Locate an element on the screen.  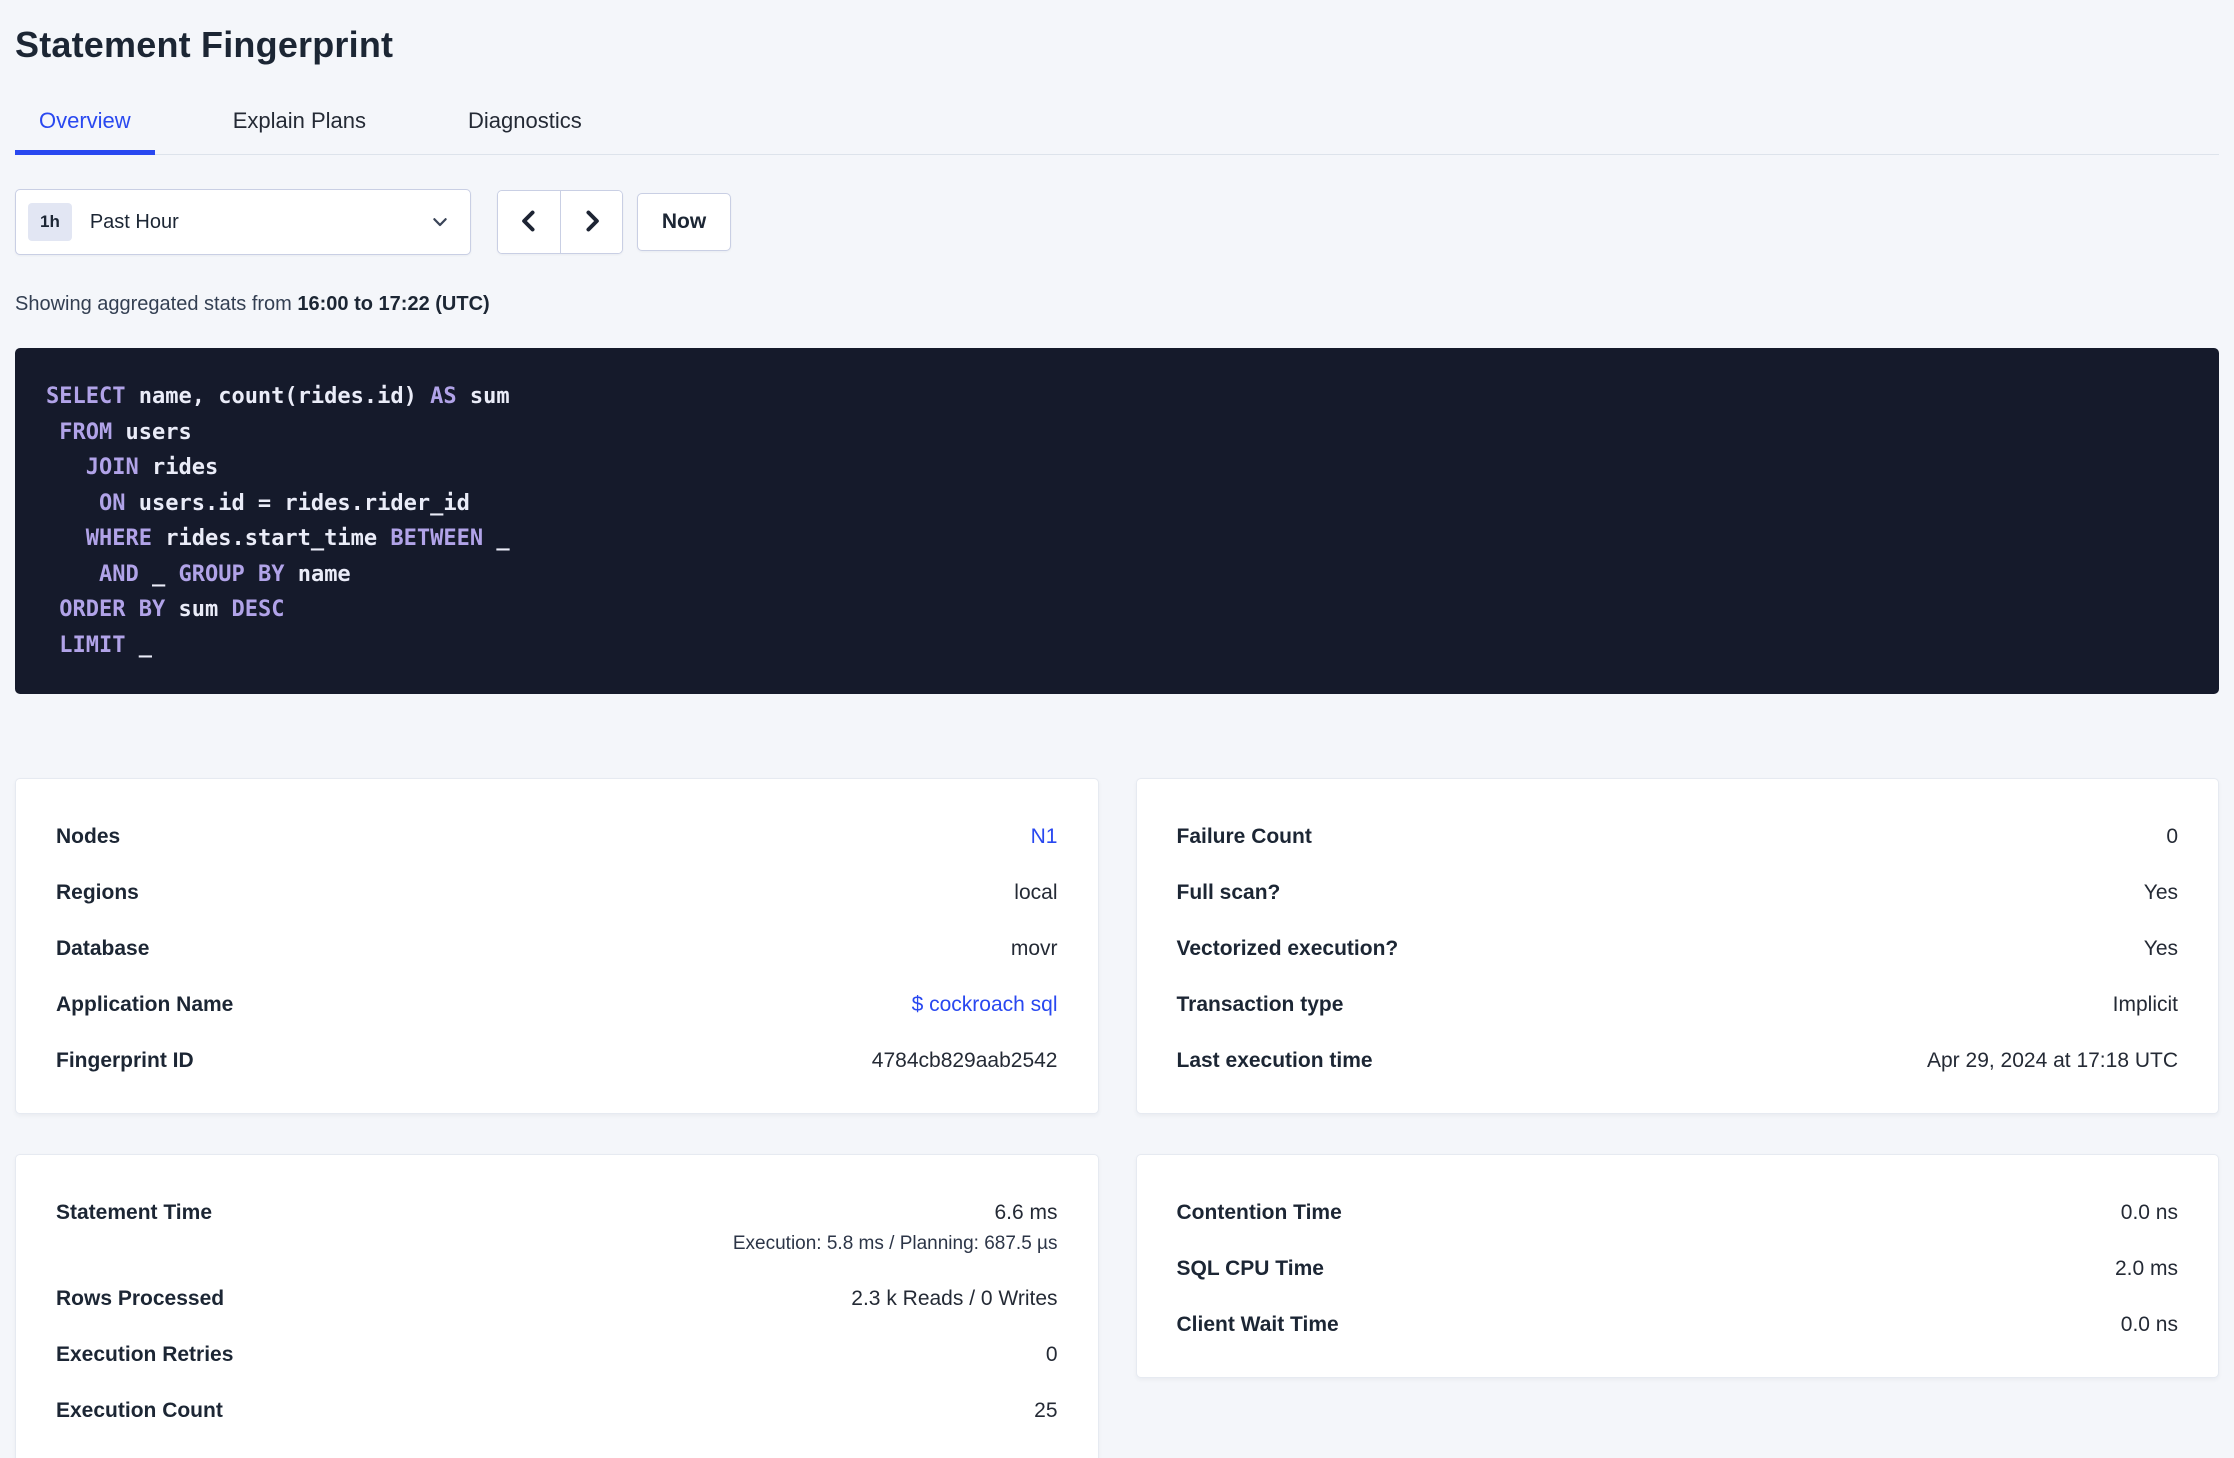
client-wait-time-row: Client Wait Time 0.0 ns is located at coordinates (1678, 1325).